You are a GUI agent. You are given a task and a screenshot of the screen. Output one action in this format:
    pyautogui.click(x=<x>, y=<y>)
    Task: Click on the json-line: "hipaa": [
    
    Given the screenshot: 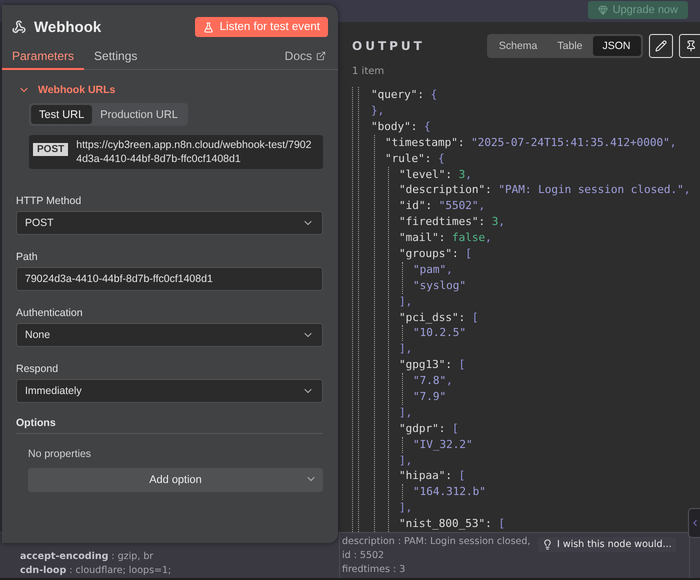 What is the action you would take?
    pyautogui.click(x=432, y=476)
    